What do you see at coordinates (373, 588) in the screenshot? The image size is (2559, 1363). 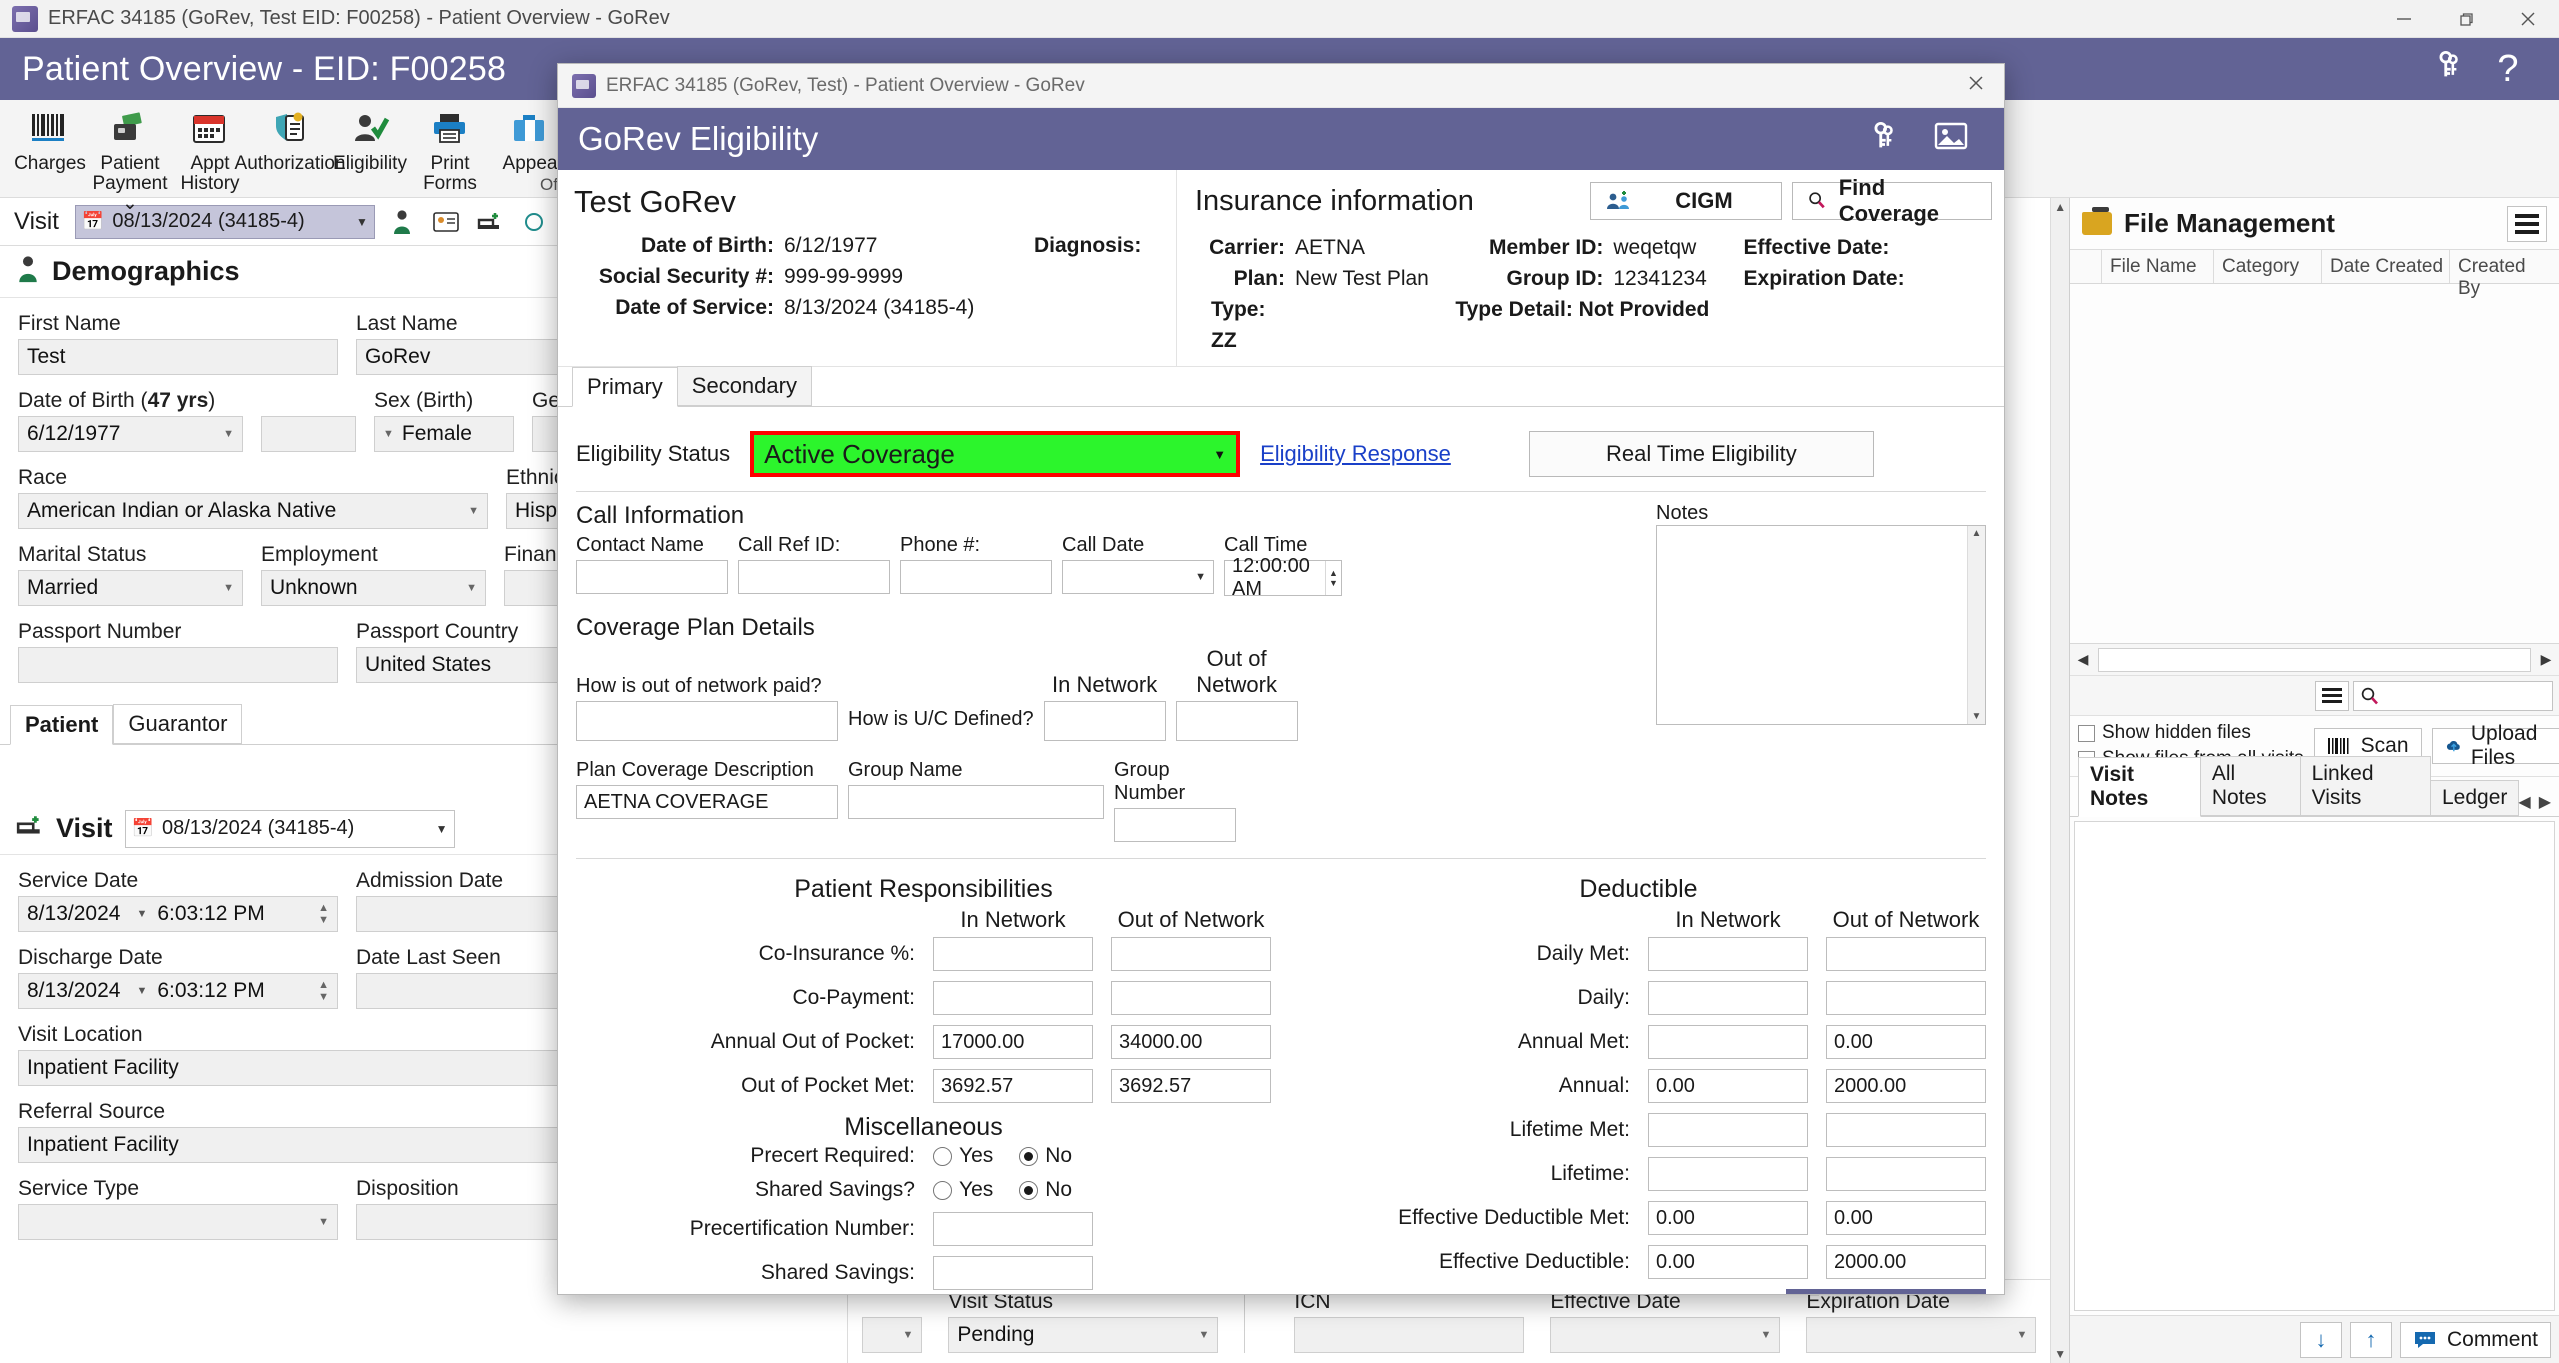 I see `employment-select: Unknown ▼` at bounding box center [373, 588].